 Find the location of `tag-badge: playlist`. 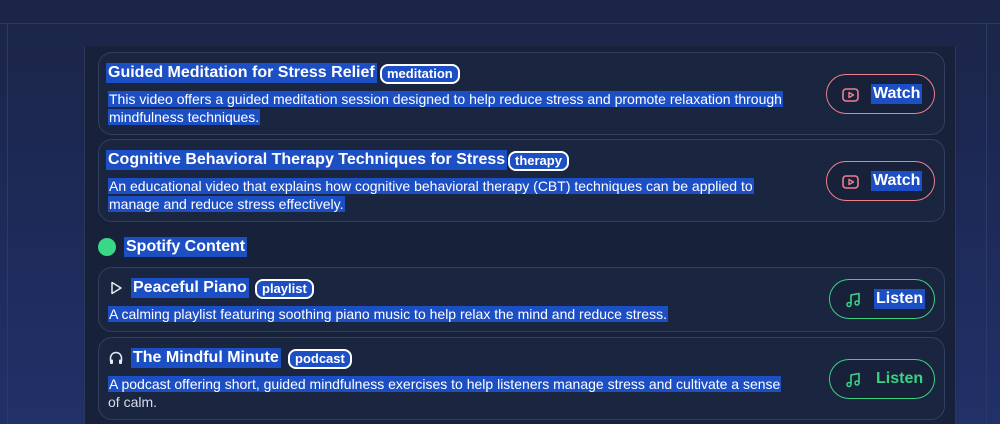

tag-badge: playlist is located at coordinates (284, 289).